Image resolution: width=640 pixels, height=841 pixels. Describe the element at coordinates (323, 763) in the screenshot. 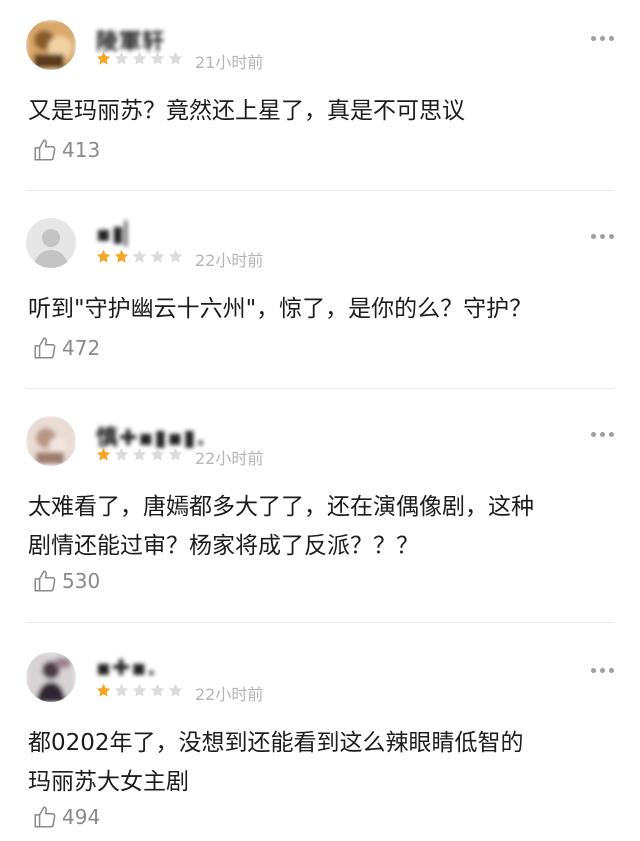

I see `comment-text: 都0202年了，没想到还能看到这么辣眼睛低智的 玛丽苏大女主剧` at that location.